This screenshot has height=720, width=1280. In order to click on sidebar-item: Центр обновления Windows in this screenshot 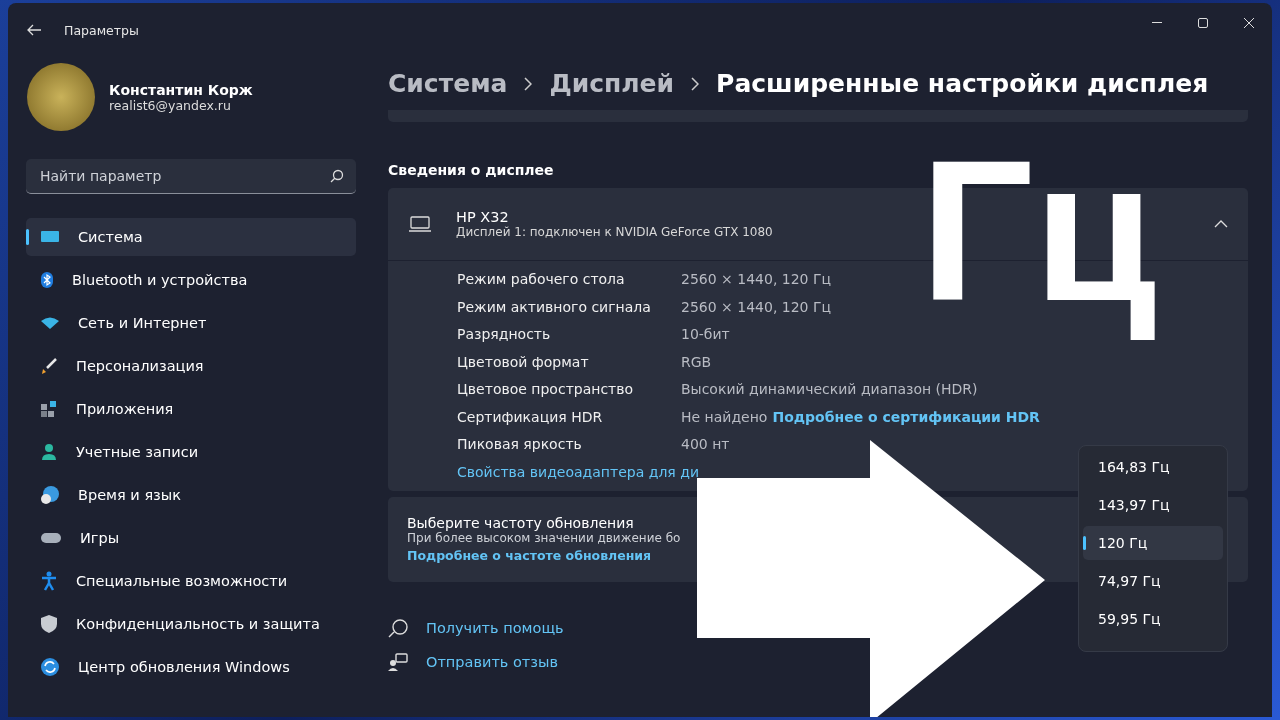, I will do `click(191, 667)`.